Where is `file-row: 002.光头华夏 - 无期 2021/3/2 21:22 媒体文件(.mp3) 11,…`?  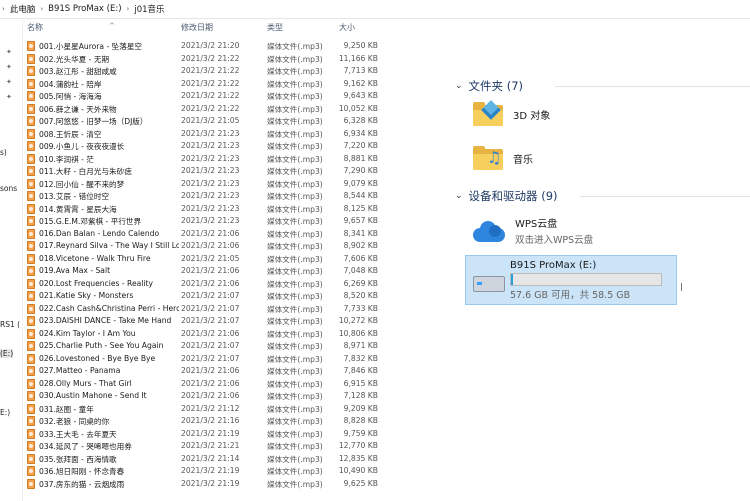 file-row: 002.光头华夏 - 无期 2021/3/2 21:22 媒体文件(.mp3) 11,… is located at coordinates (202, 59).